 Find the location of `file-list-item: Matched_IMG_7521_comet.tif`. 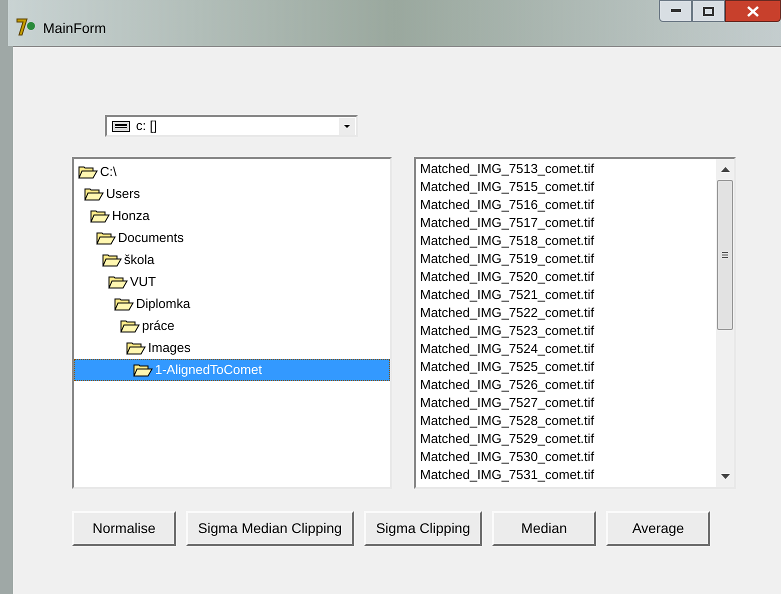

file-list-item: Matched_IMG_7521_comet.tif is located at coordinates (568, 295).